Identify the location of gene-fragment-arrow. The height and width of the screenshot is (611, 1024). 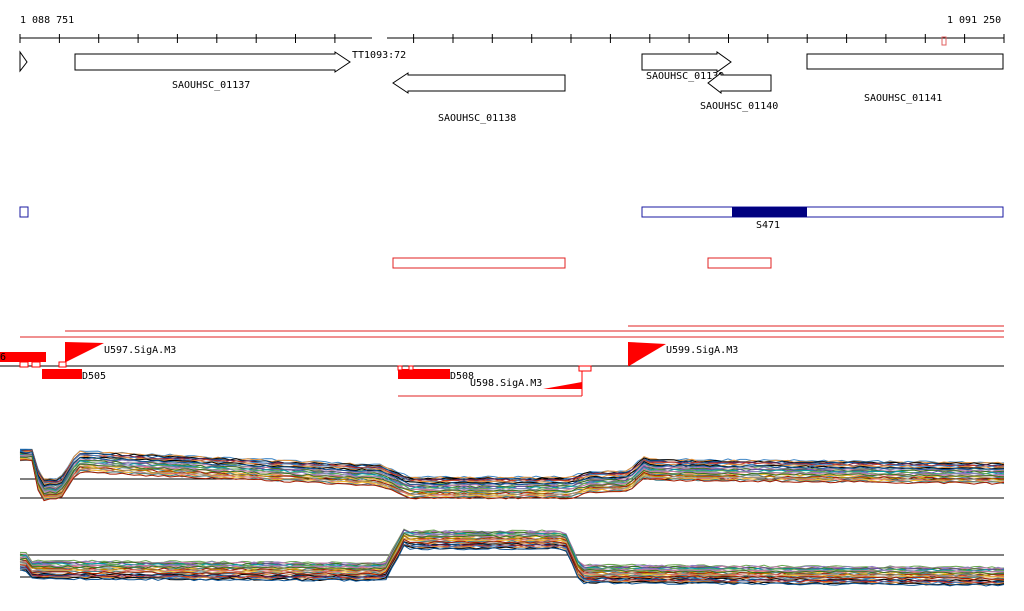
(23, 61).